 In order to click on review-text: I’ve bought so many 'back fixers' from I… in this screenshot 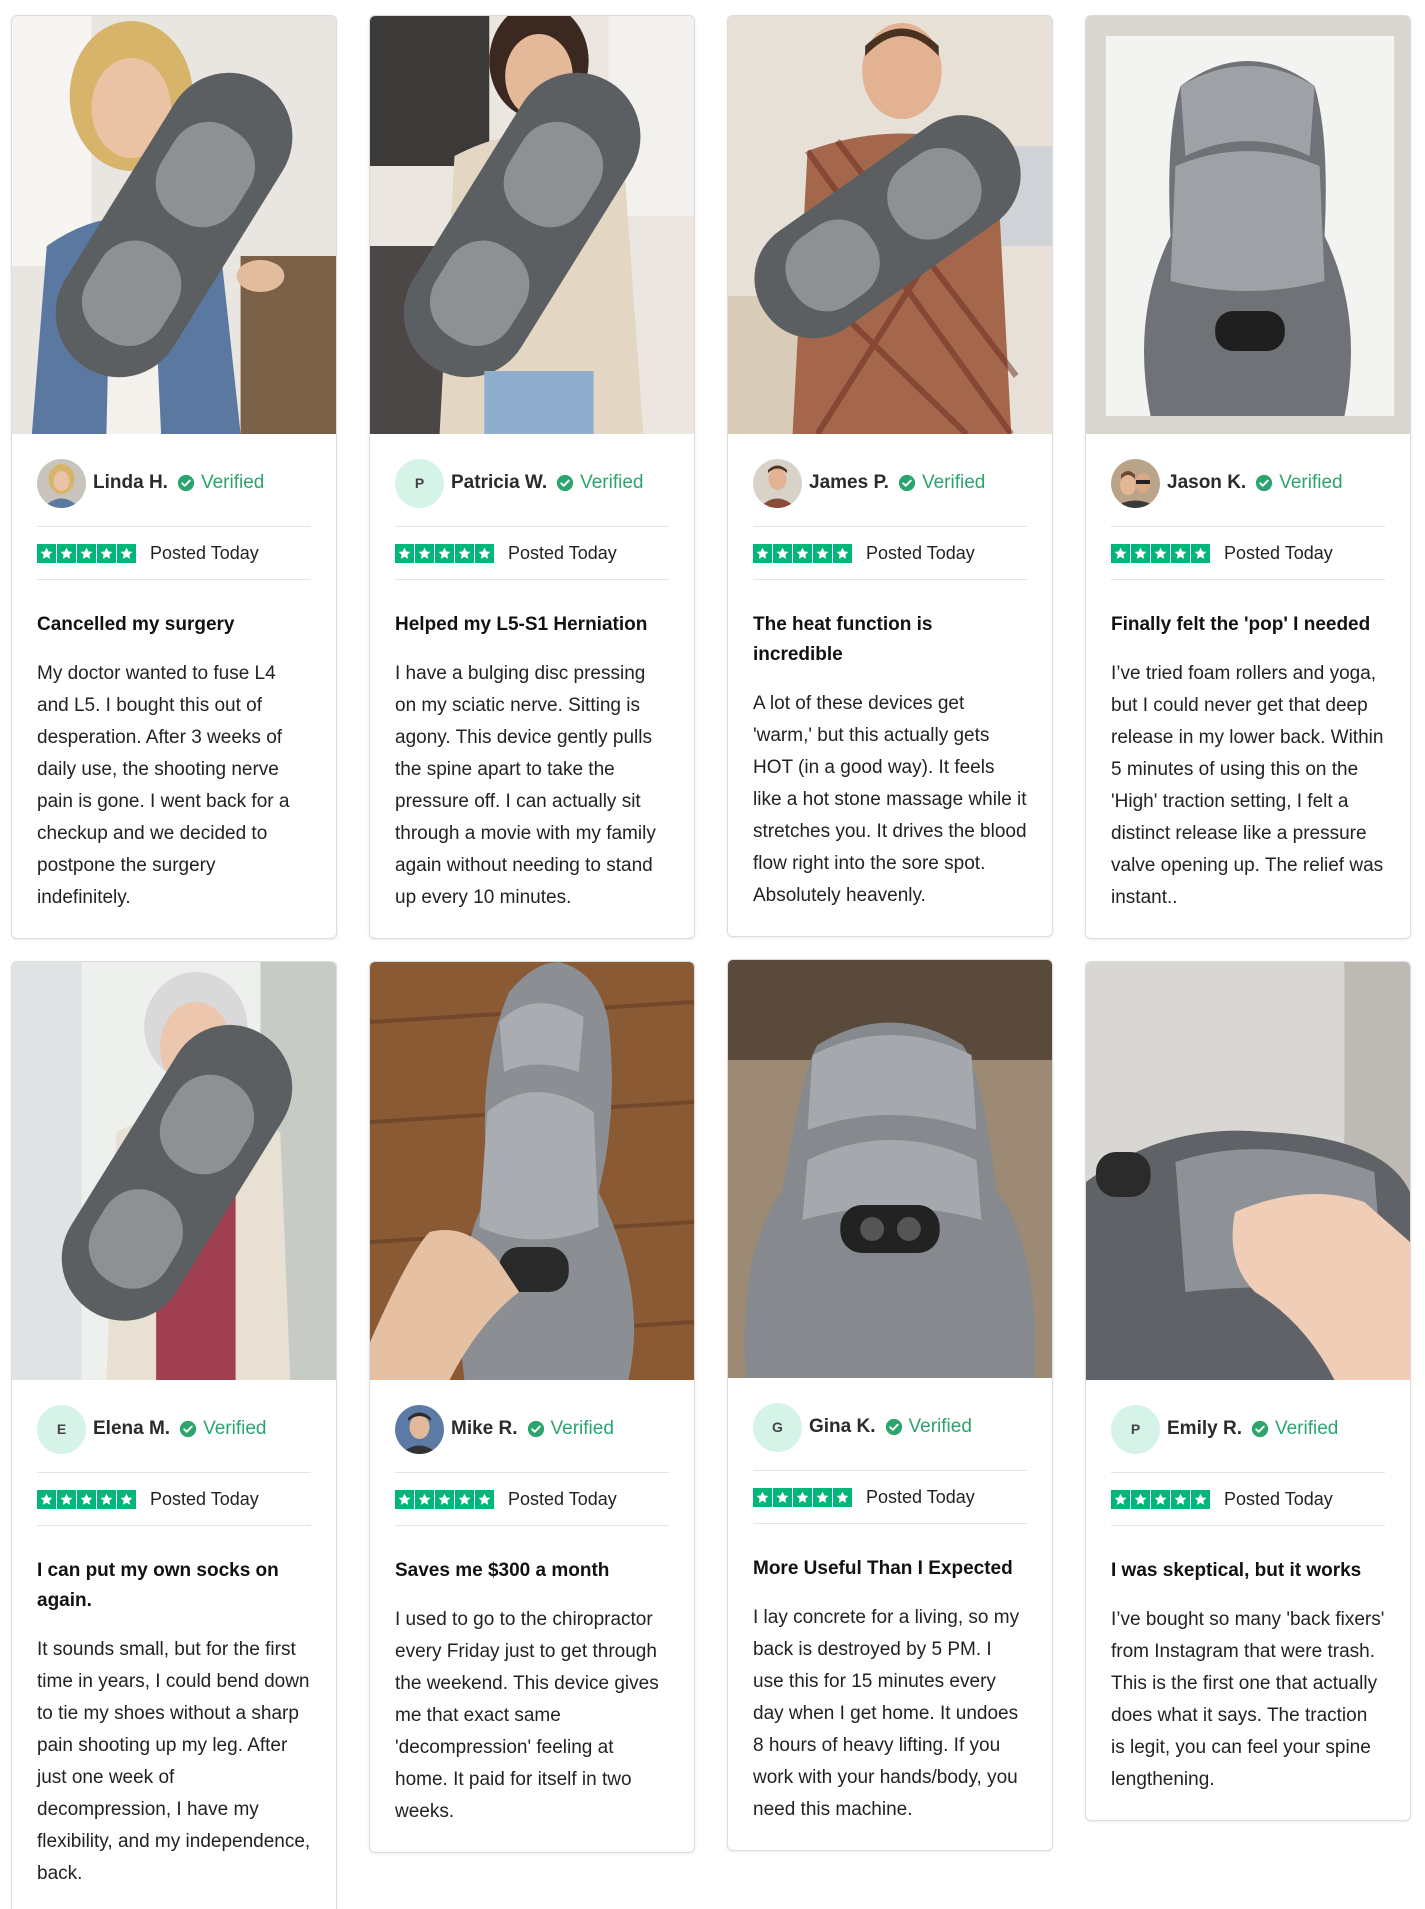, I will do `click(1248, 1699)`.